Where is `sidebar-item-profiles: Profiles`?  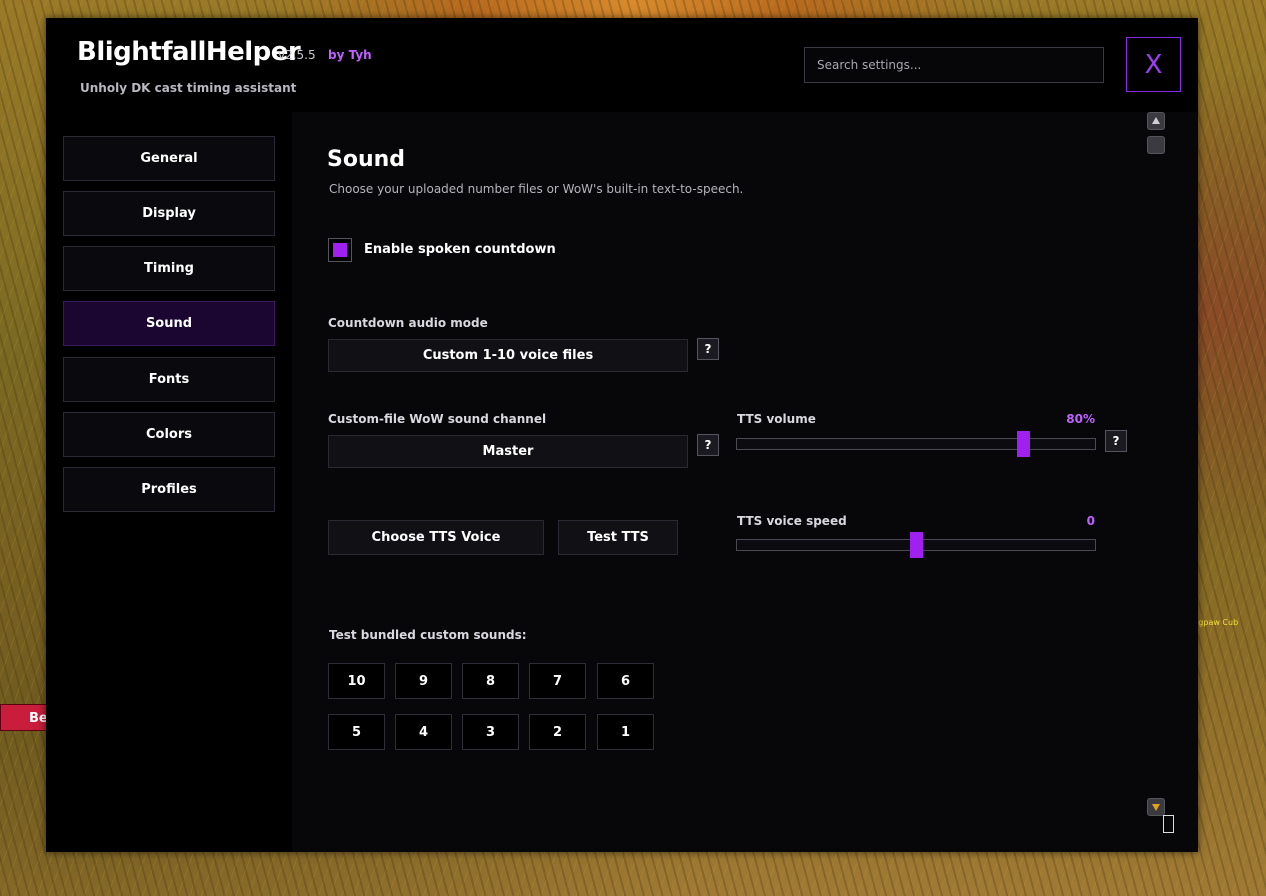
sidebar-item-profiles: Profiles is located at coordinates (169, 489).